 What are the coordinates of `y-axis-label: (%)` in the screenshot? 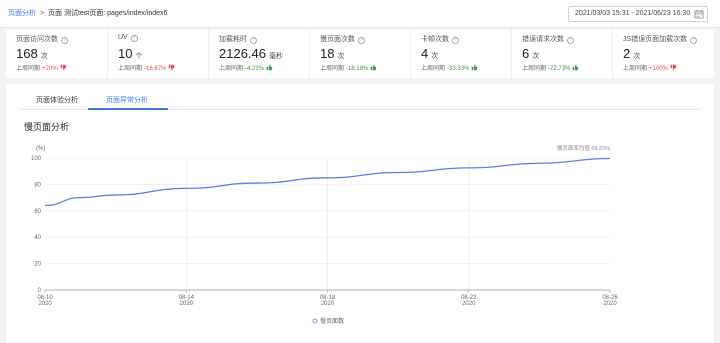 It's located at (40, 149).